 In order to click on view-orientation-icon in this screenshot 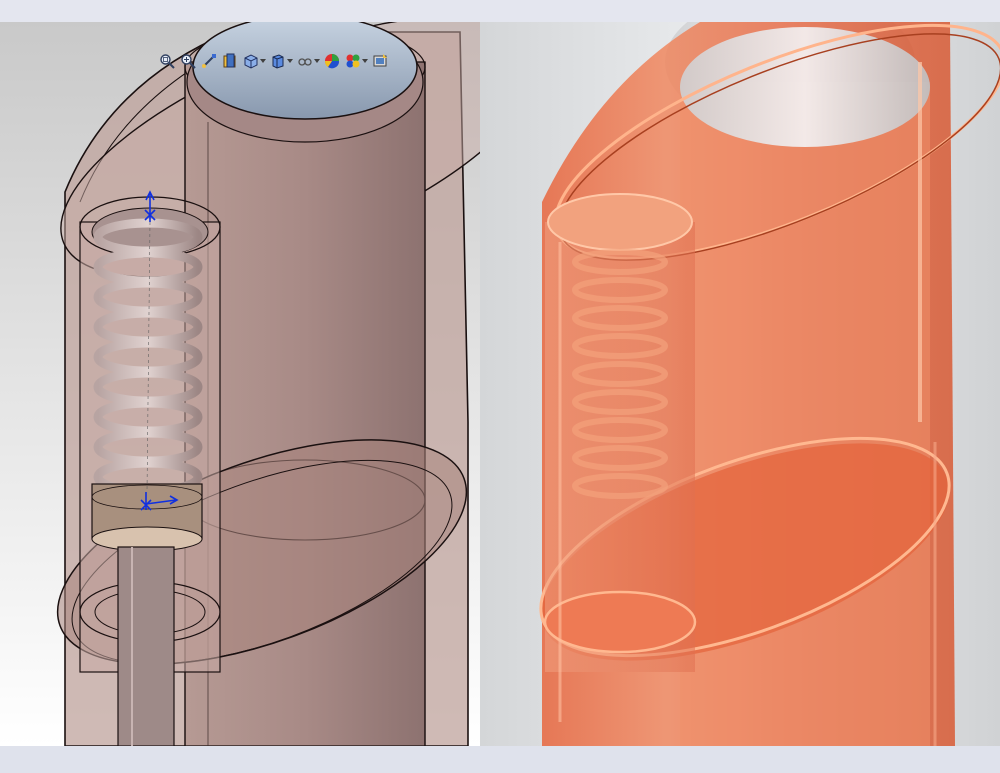, I will do `click(251, 61)`.